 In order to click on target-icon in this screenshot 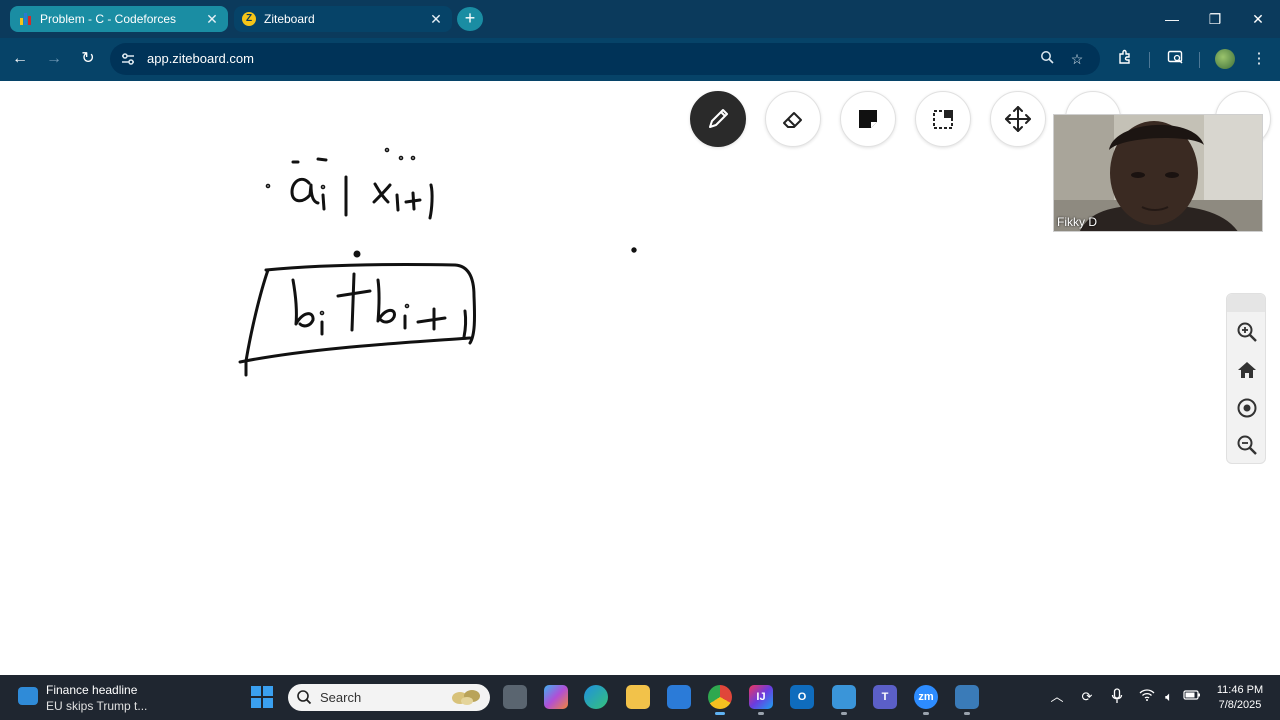, I will do `click(1247, 408)`.